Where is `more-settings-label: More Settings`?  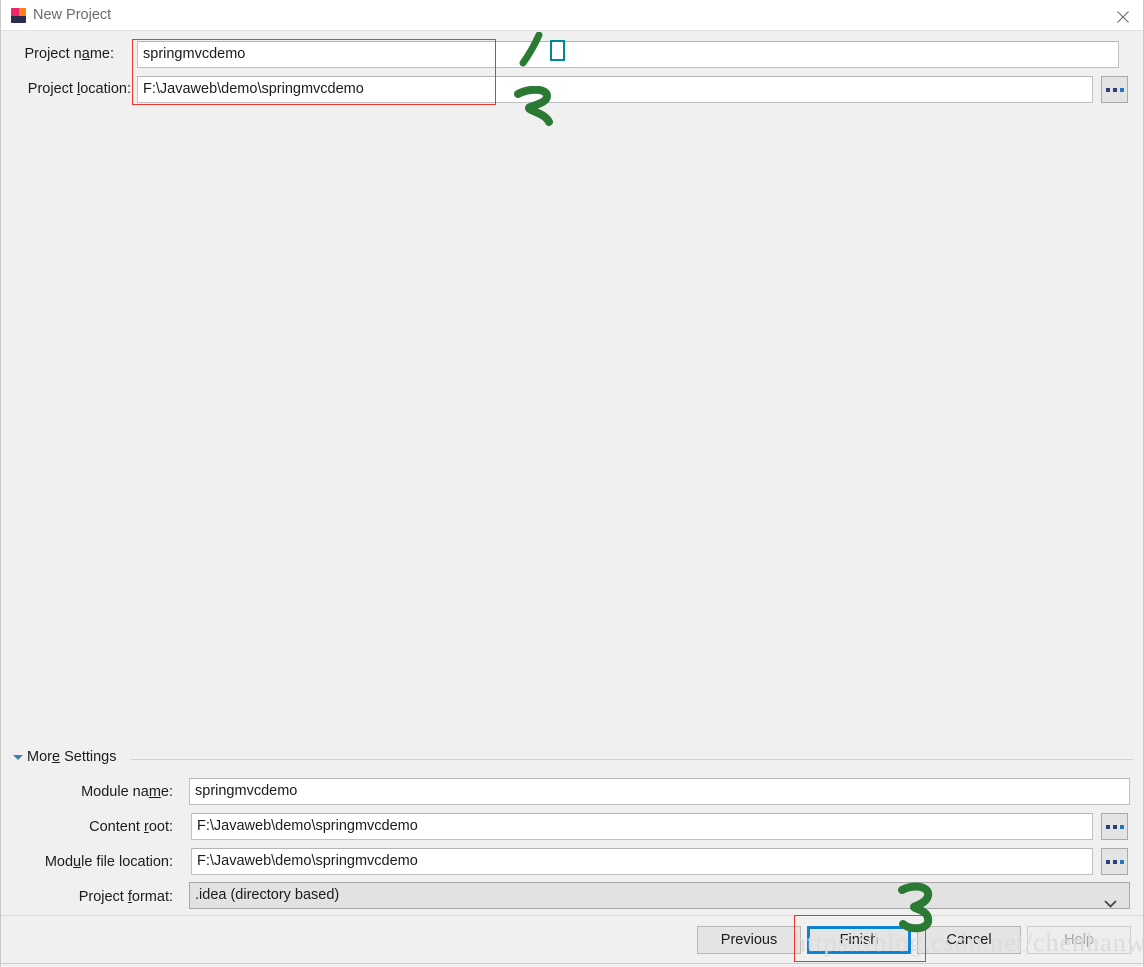
more-settings-label: More Settings is located at coordinates (72, 757).